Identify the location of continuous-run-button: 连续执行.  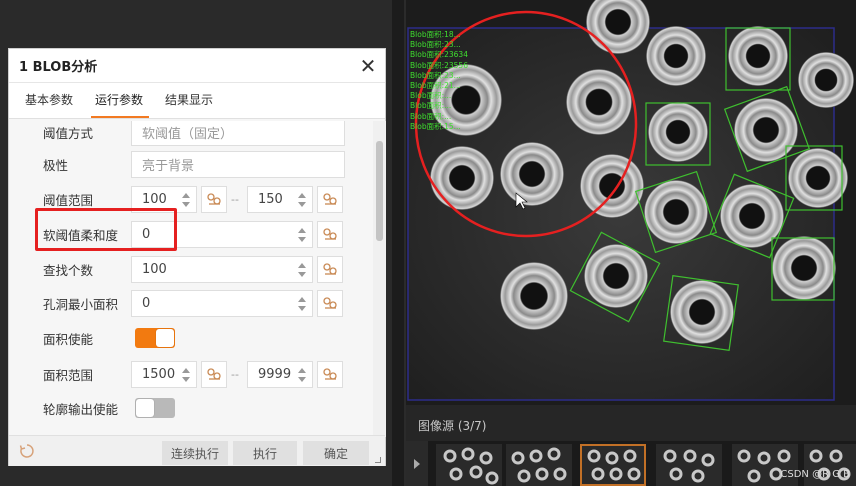
(195, 453).